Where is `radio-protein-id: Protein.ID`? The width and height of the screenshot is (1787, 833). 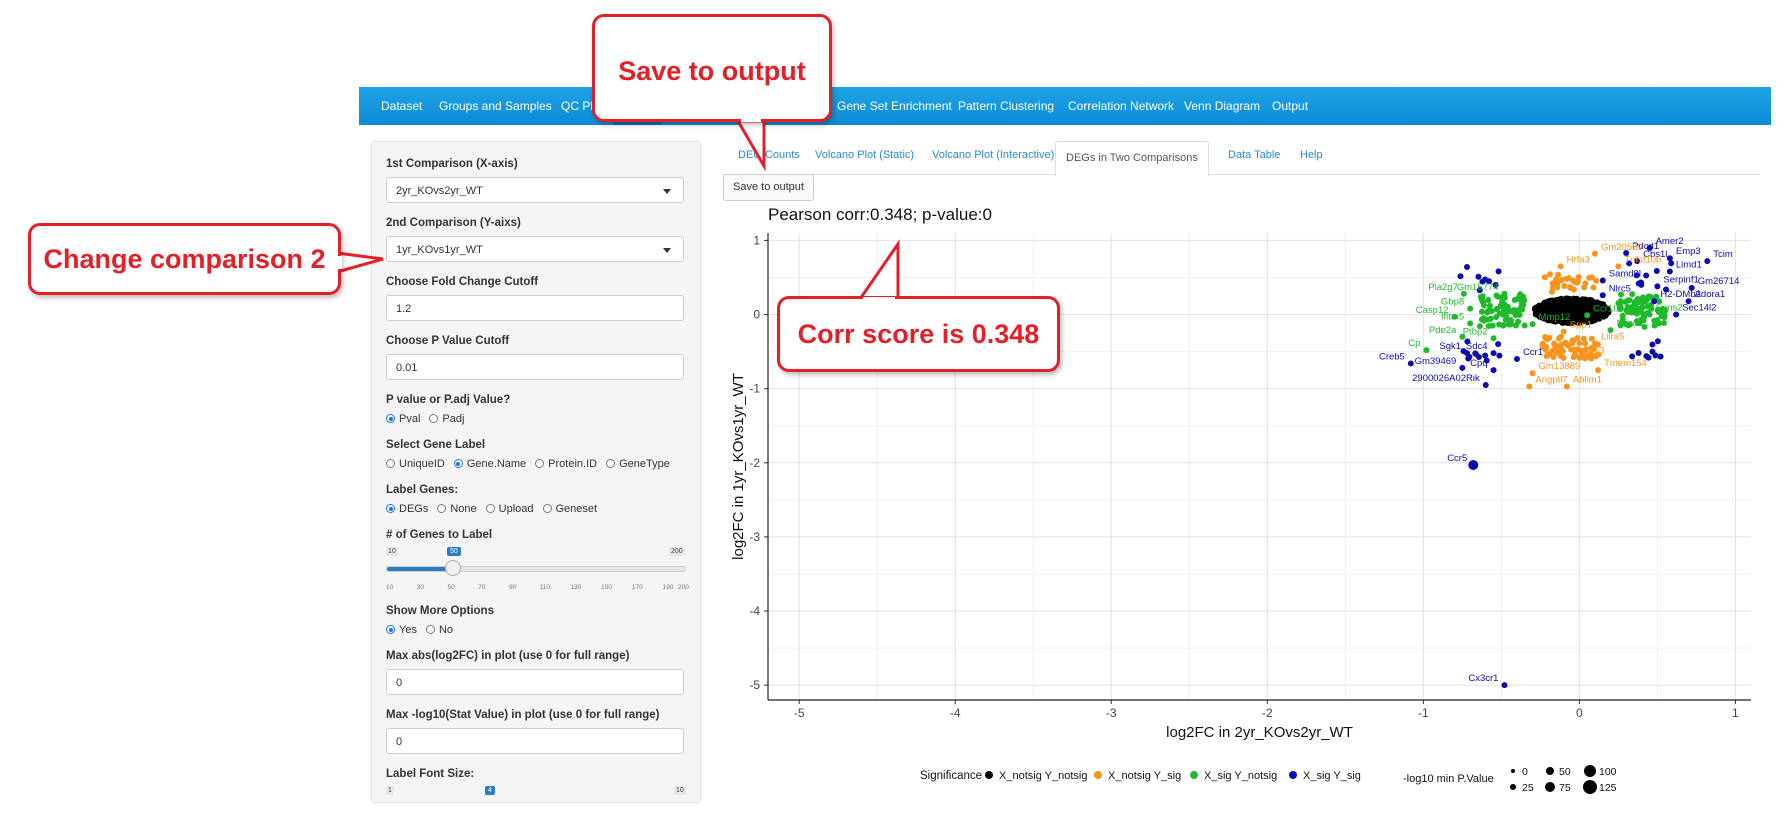 radio-protein-id: Protein.ID is located at coordinates (566, 464).